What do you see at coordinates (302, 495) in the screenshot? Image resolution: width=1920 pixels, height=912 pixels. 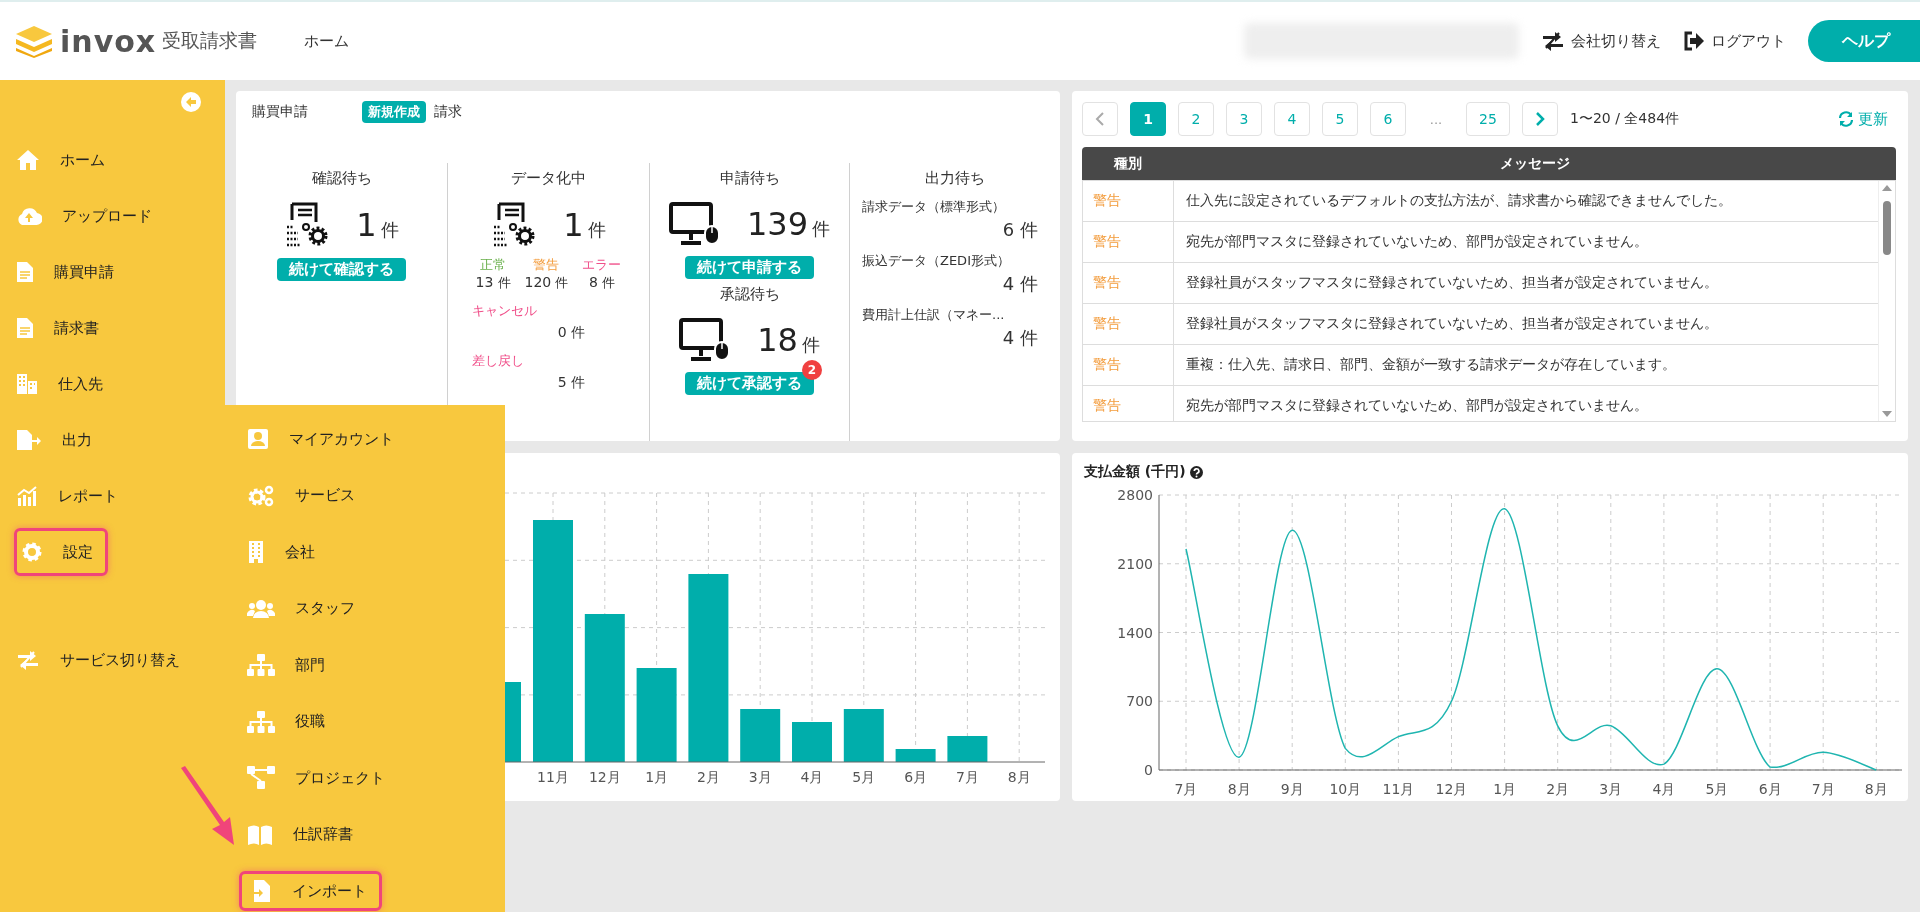 I see `menu-item: サービス` at bounding box center [302, 495].